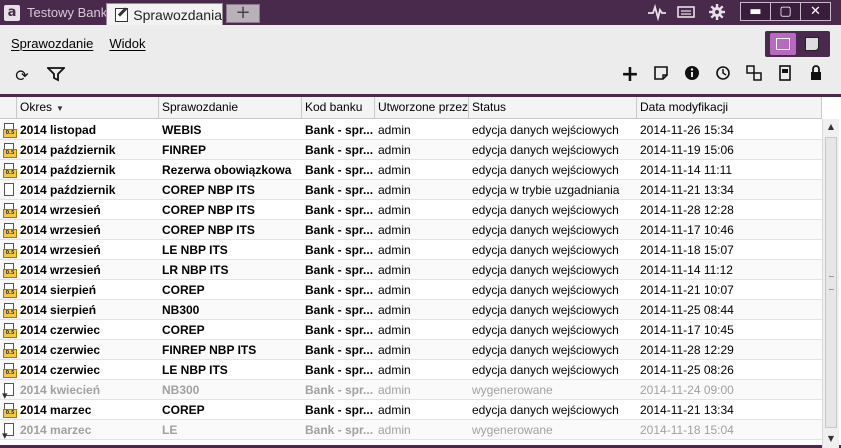 The height and width of the screenshot is (448, 841). What do you see at coordinates (816, 75) in the screenshot?
I see `lock-icon` at bounding box center [816, 75].